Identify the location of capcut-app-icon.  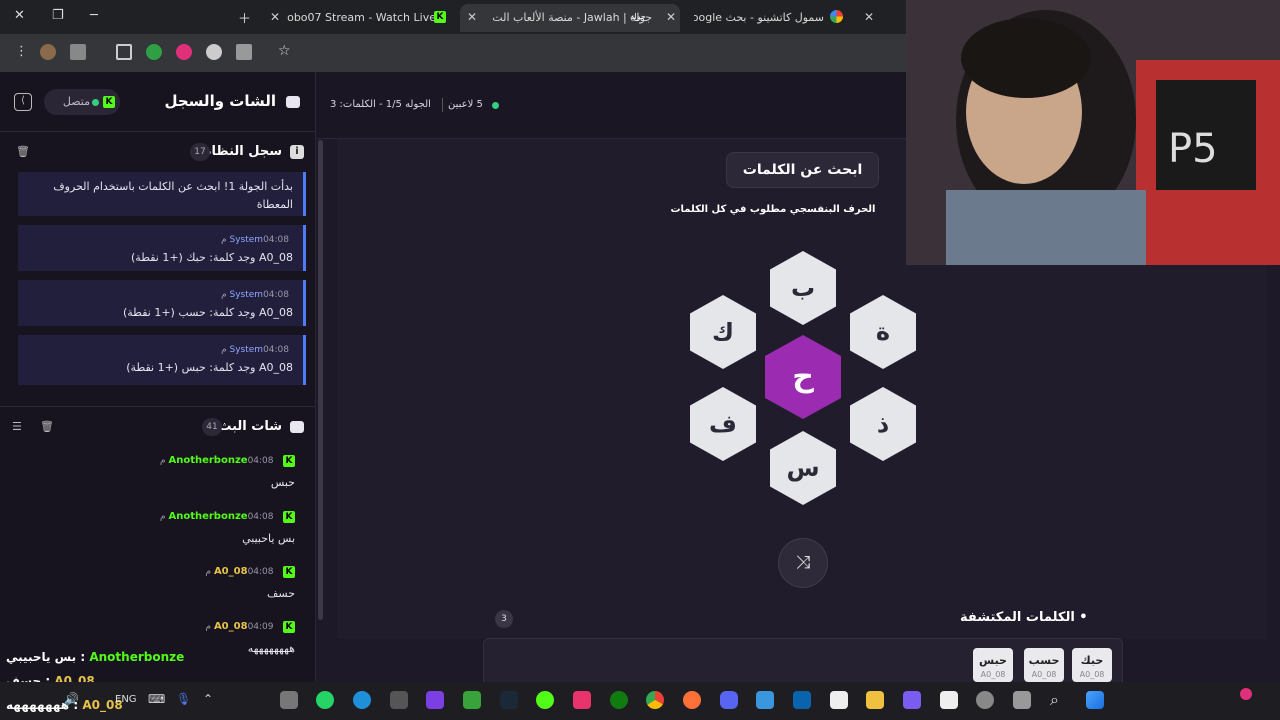
(949, 700).